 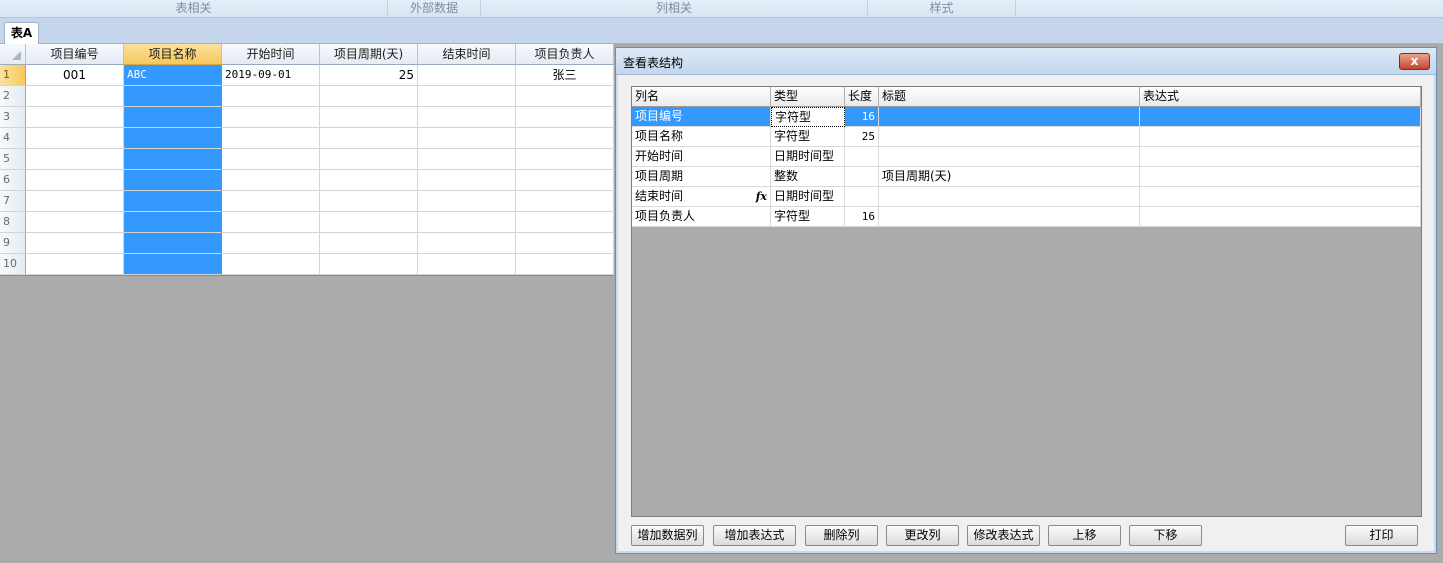 What do you see at coordinates (701, 177) in the screenshot?
I see `structure-cell-name: 项目周期` at bounding box center [701, 177].